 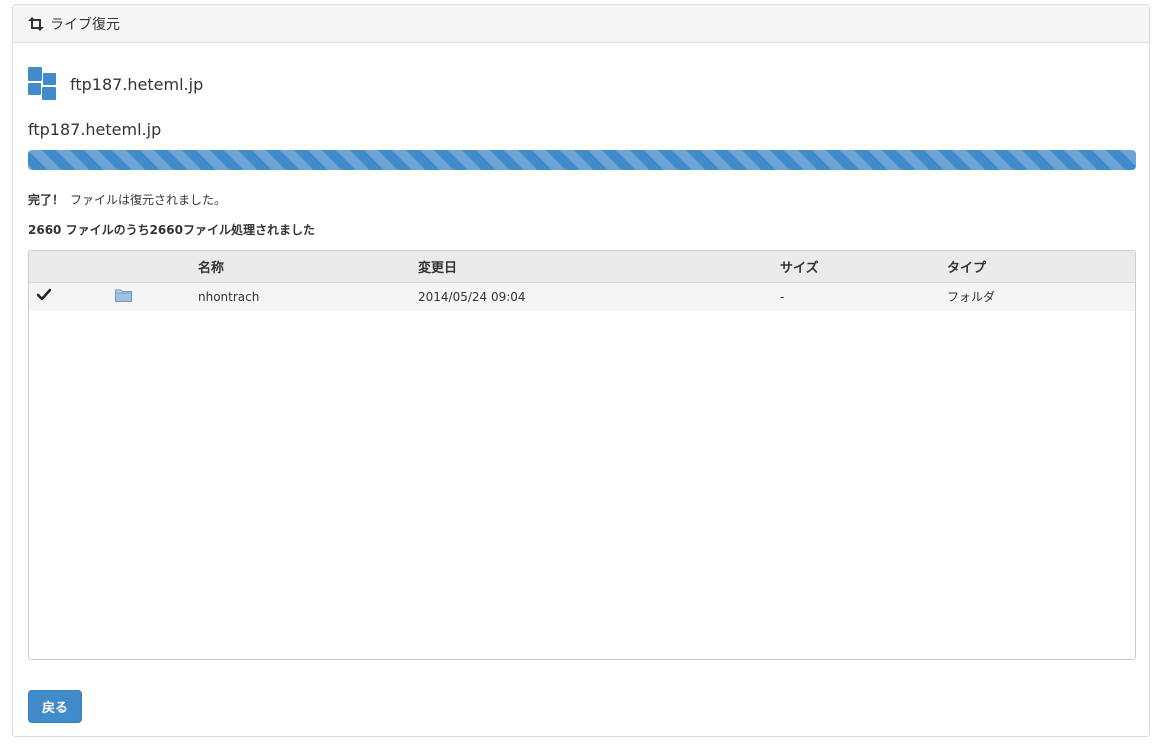 What do you see at coordinates (156, 266) in the screenshot?
I see `column-icon` at bounding box center [156, 266].